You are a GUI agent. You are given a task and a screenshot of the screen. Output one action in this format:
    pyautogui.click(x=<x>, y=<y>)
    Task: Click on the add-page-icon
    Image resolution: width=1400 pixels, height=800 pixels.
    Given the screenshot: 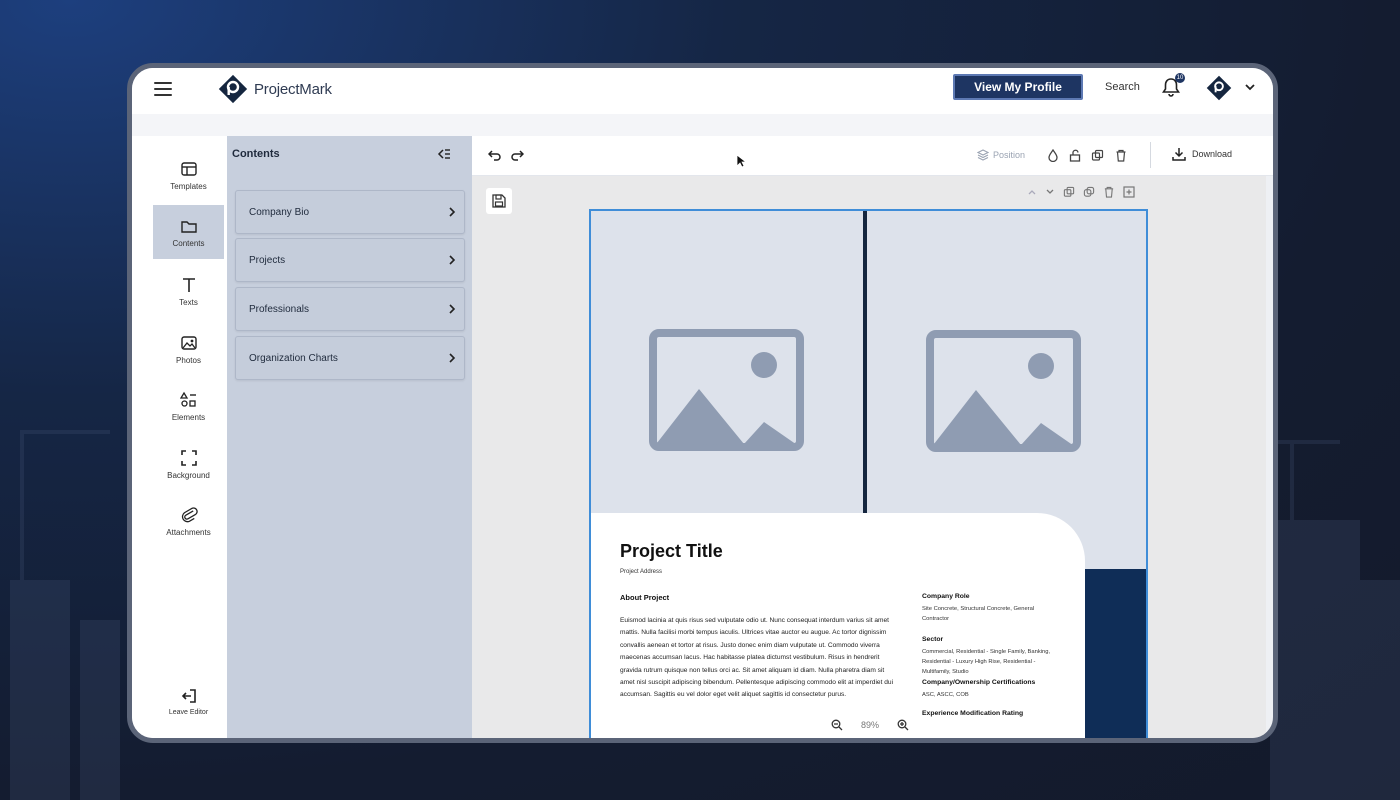 What is the action you would take?
    pyautogui.click(x=1129, y=192)
    